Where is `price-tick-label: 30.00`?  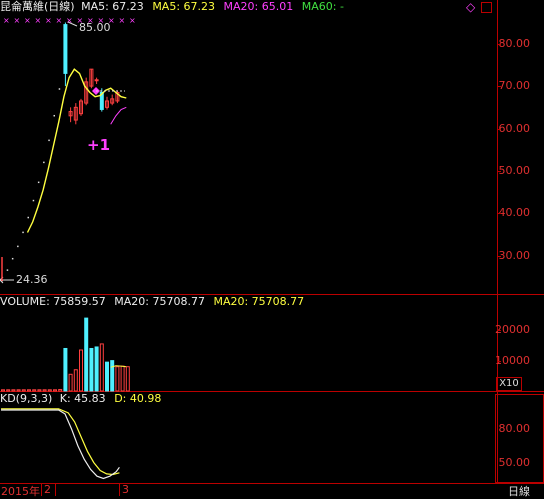 price-tick-label: 30.00 is located at coordinates (514, 255).